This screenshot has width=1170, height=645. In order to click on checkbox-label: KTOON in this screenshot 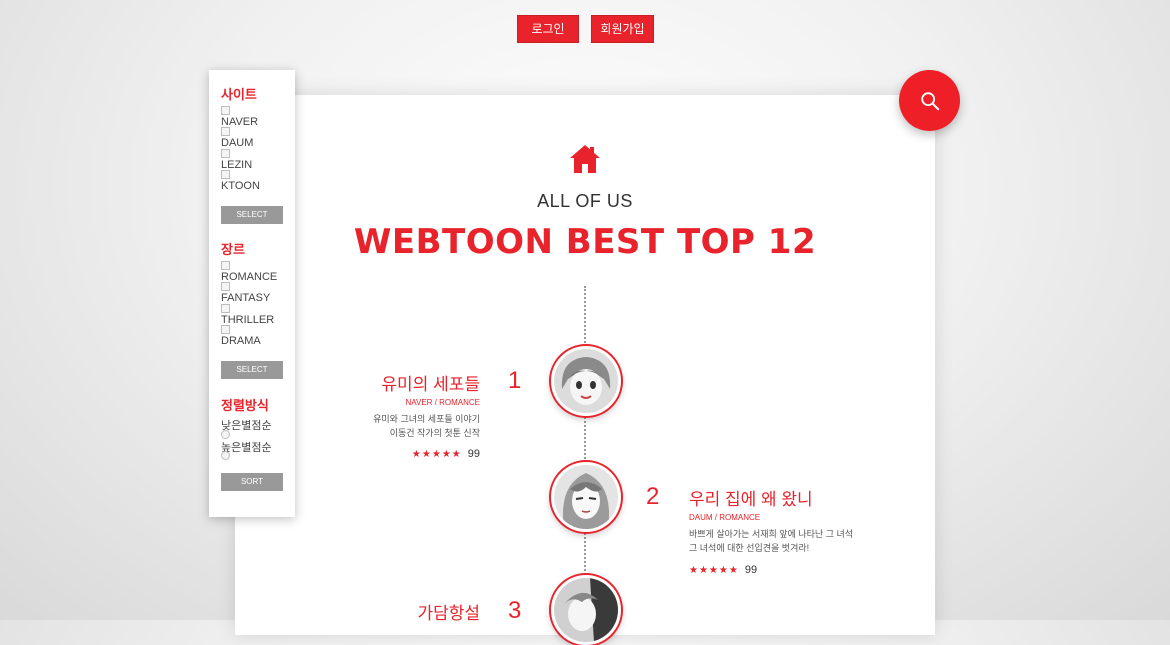, I will do `click(240, 186)`.